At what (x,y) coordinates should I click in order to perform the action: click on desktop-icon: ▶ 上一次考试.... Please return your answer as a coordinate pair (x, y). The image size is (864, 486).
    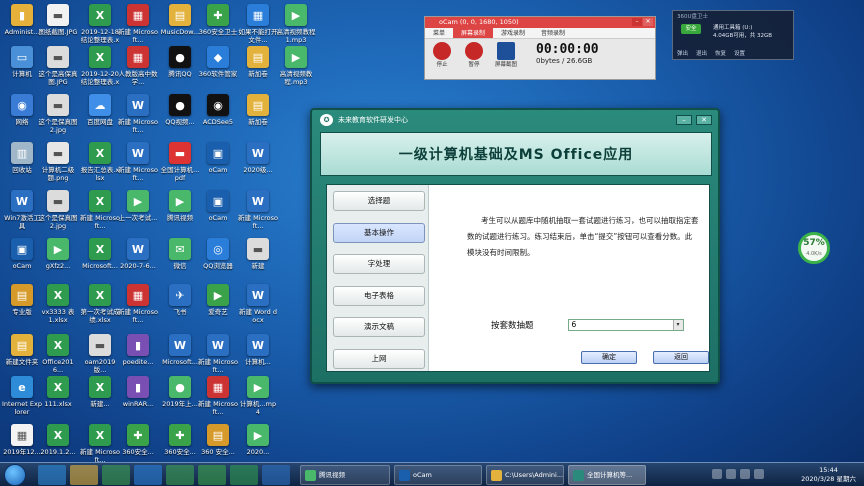
    Looking at the image, I should click on (138, 210).